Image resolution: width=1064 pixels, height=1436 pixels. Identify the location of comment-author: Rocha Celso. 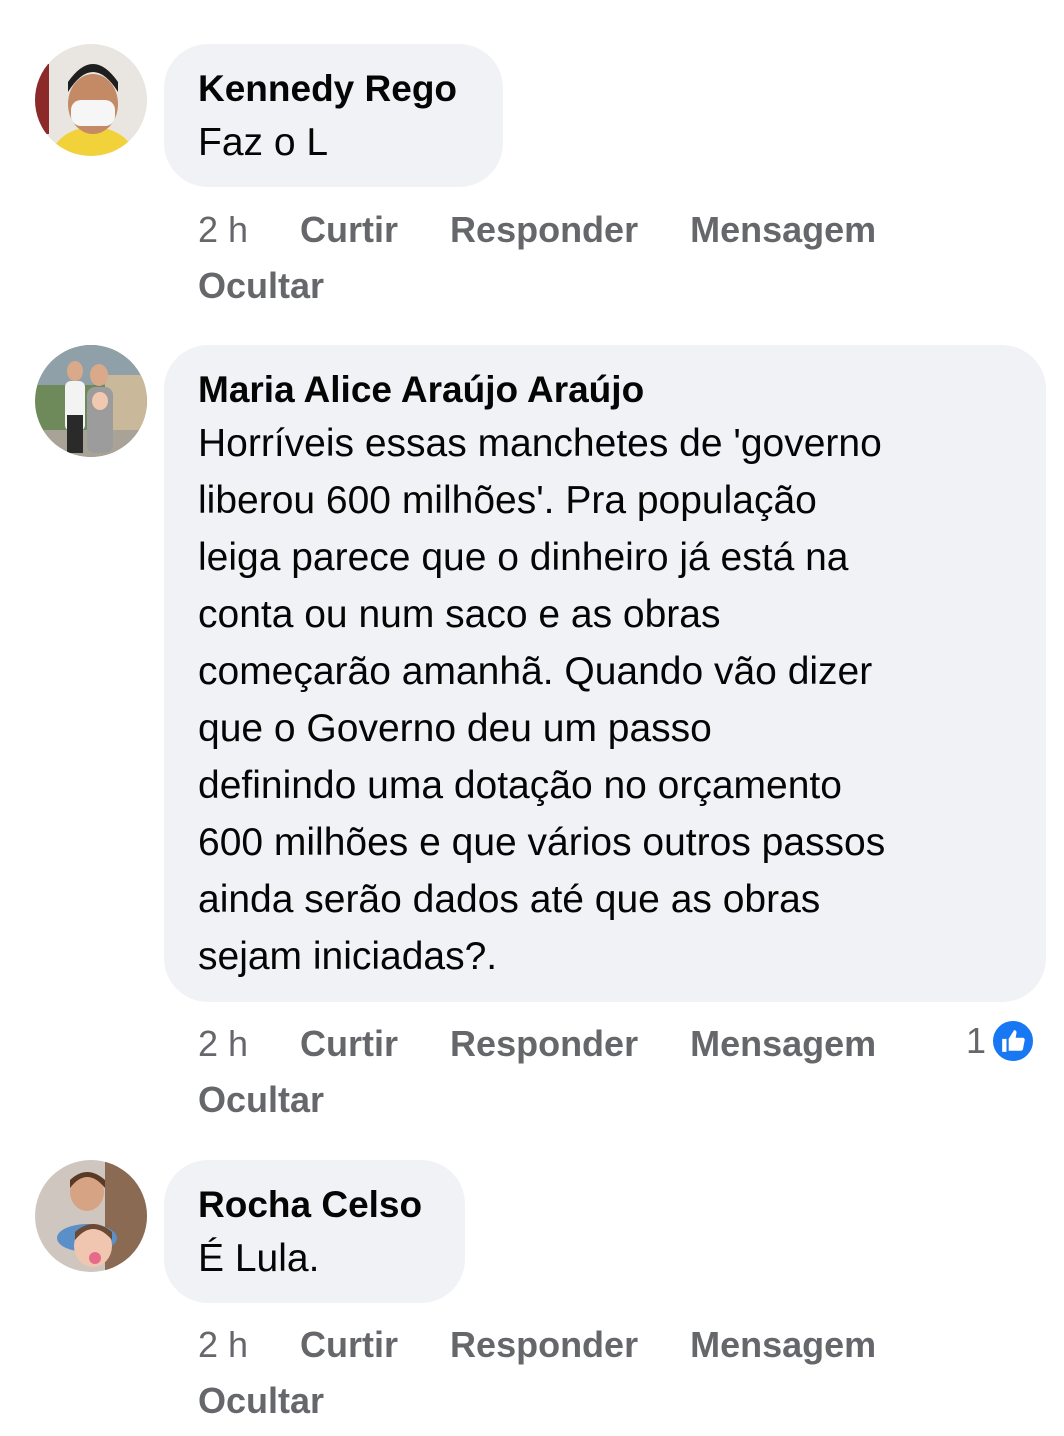
(314, 1205).